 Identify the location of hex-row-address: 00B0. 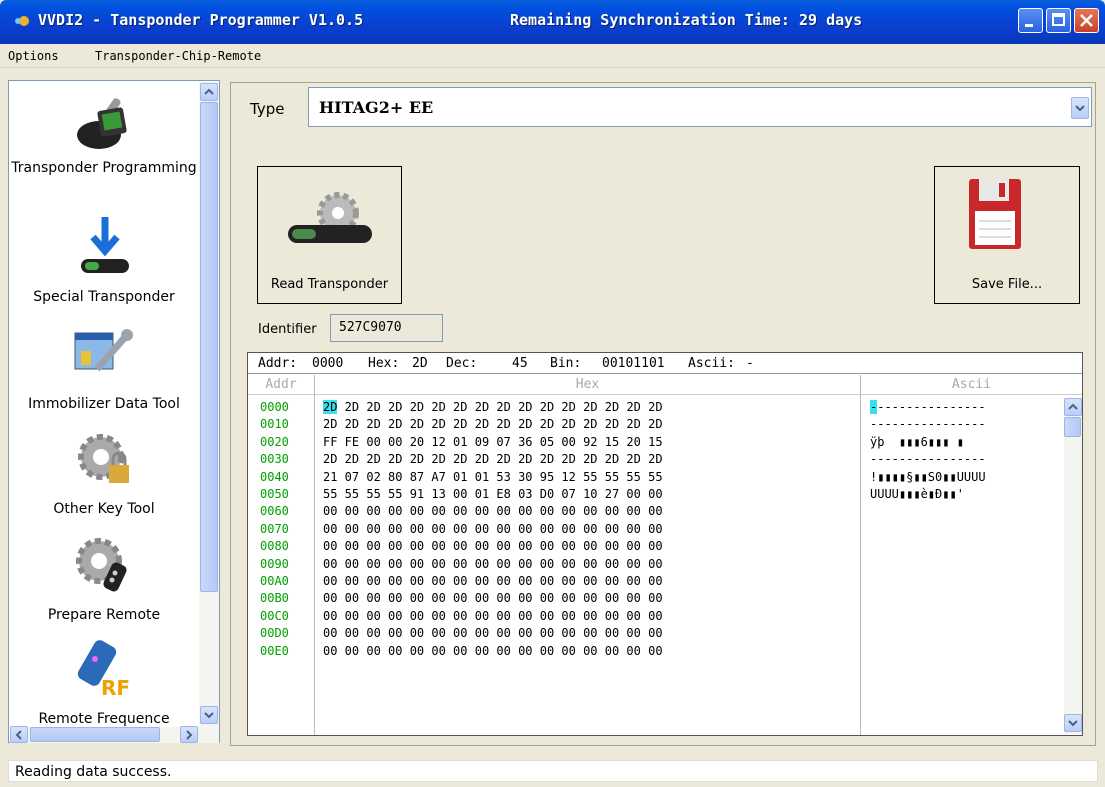
(274, 598).